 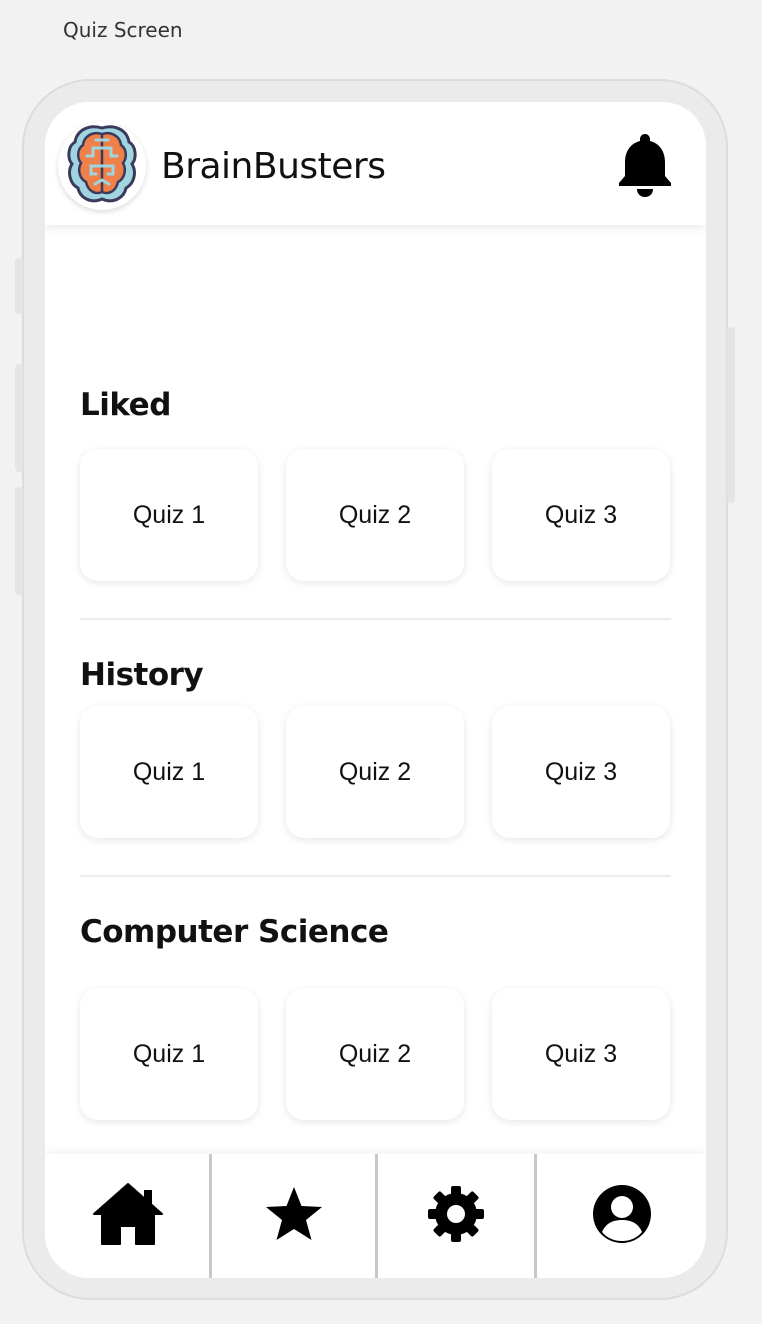 I want to click on nav-profile, so click(x=621, y=1216).